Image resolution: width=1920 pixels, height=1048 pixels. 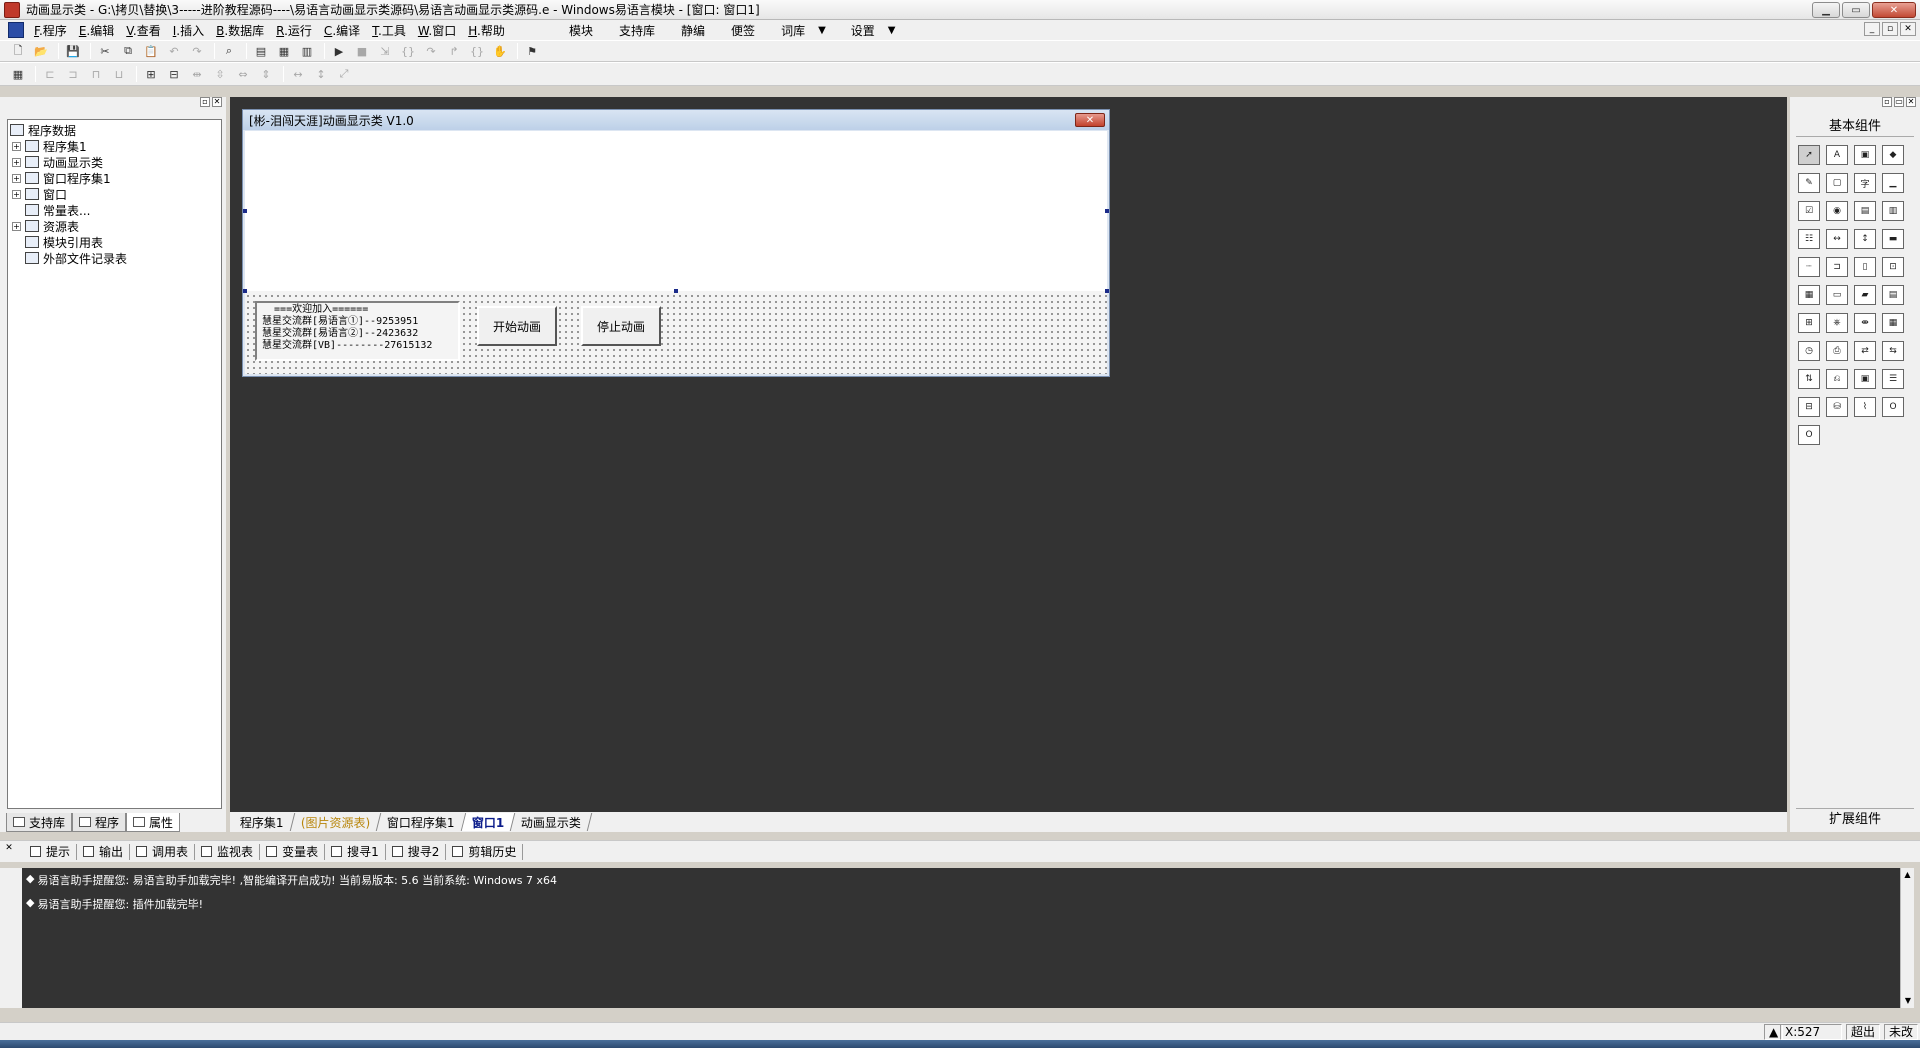 I want to click on picture-box-icon: ▣, so click(x=1865, y=155).